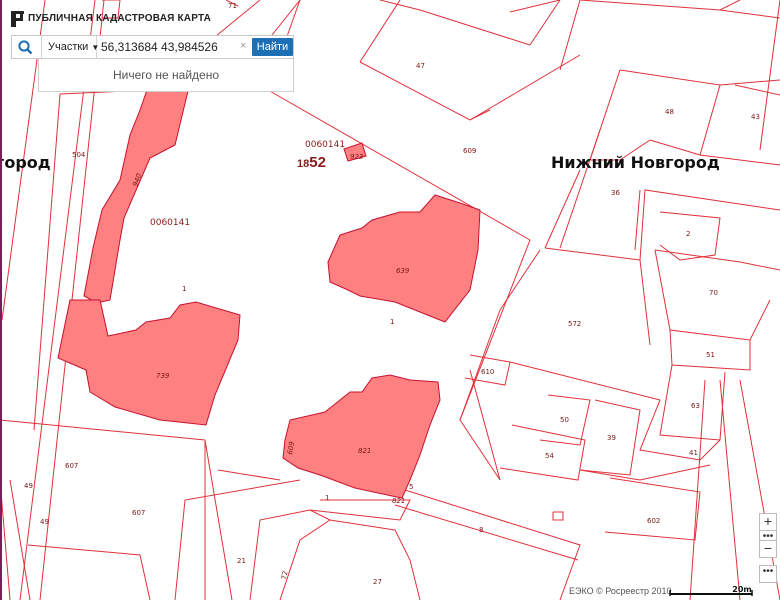  I want to click on svg-text: 504, so click(79, 155).